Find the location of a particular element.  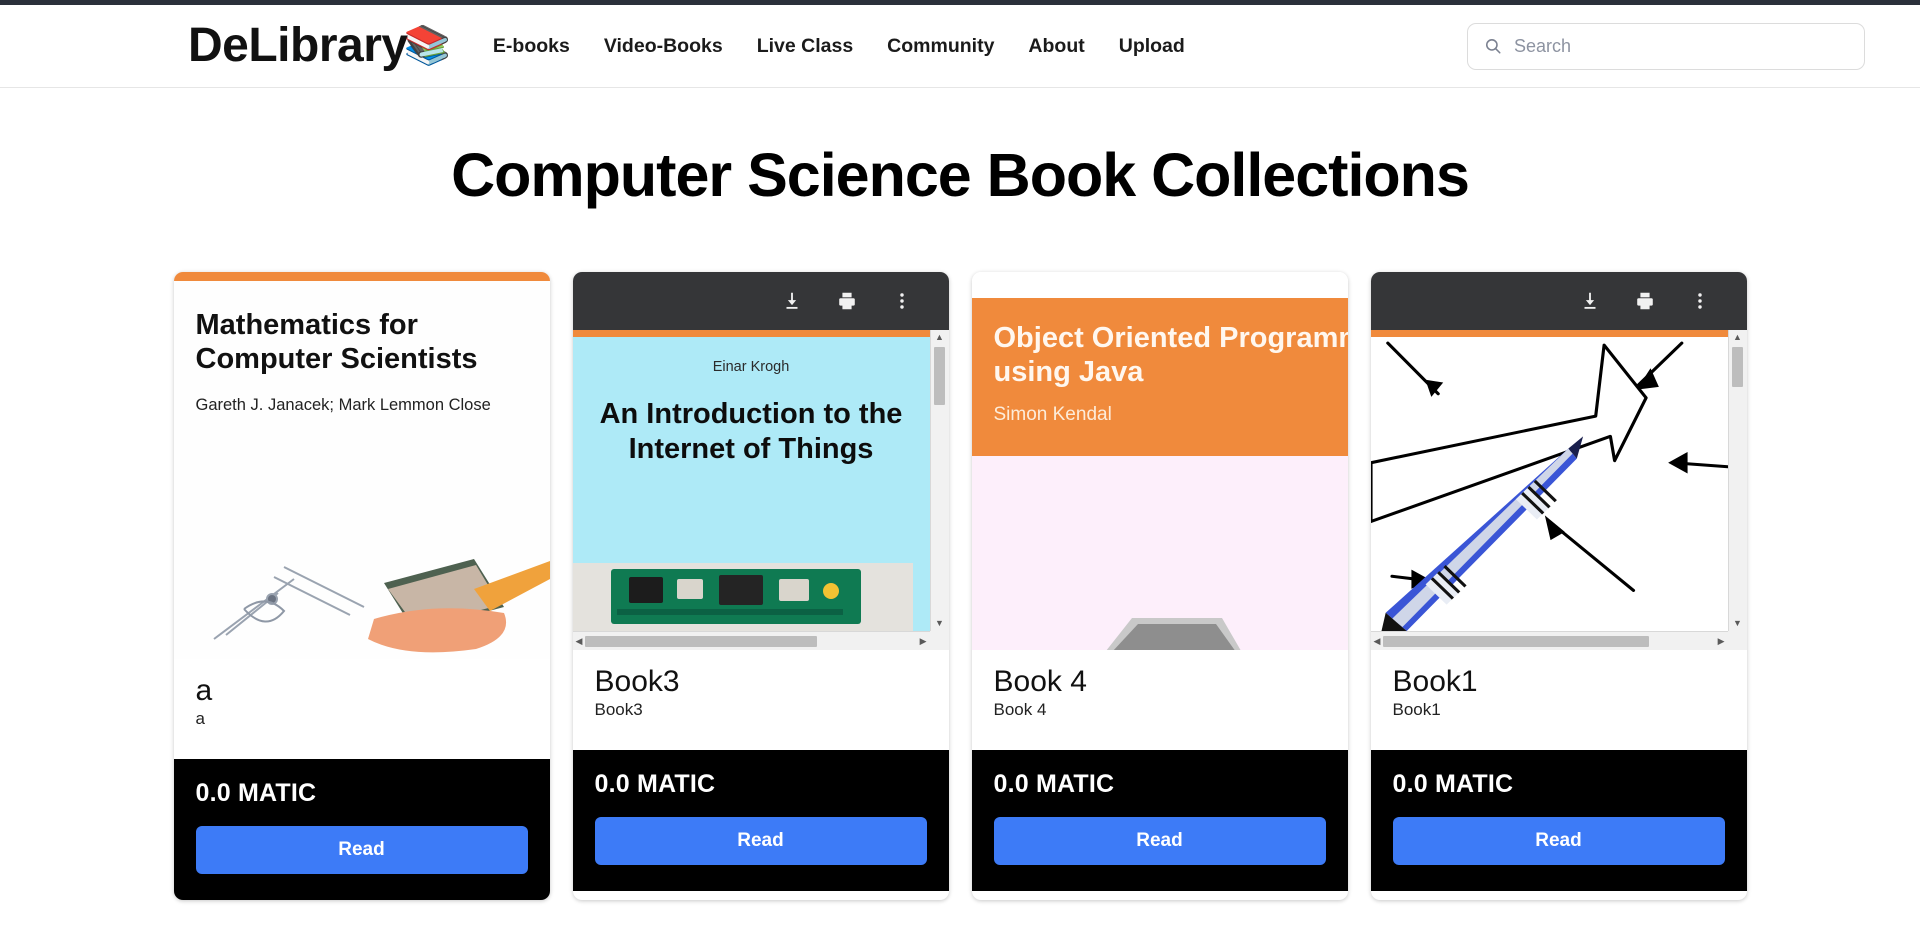

search-box is located at coordinates (1666, 46).